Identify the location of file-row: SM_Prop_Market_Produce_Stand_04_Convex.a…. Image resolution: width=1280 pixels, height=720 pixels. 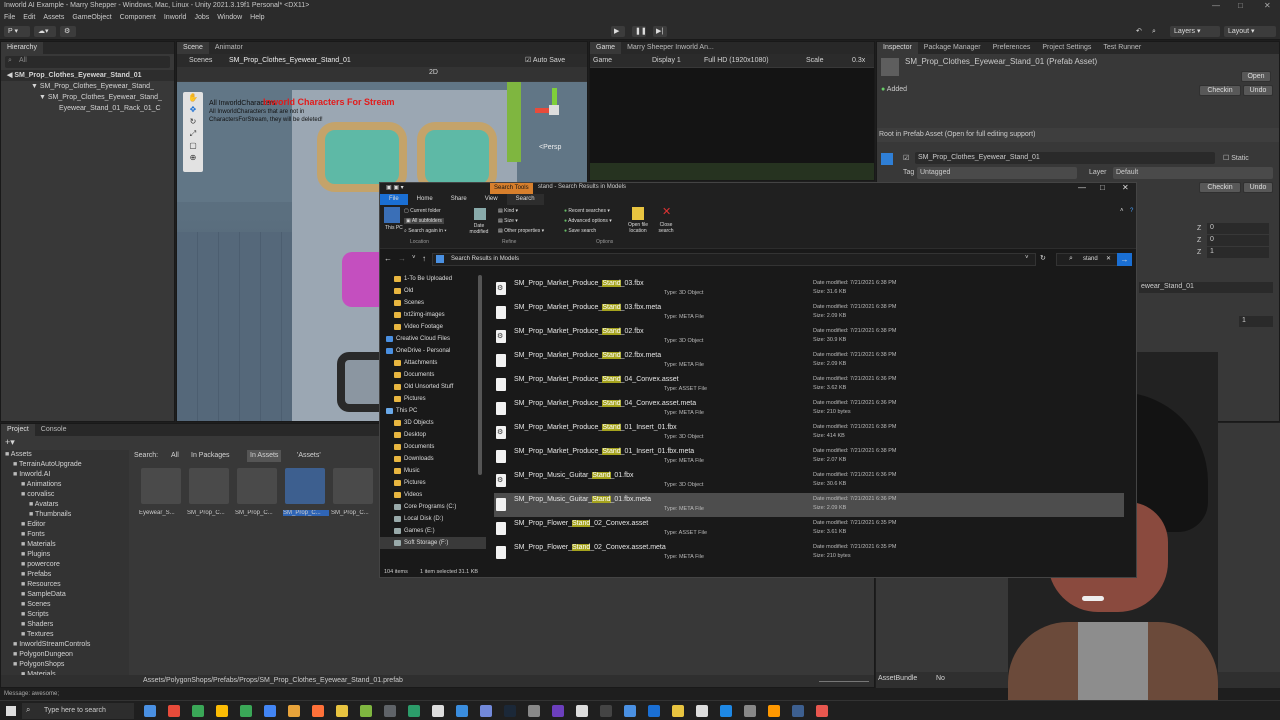
(809, 385).